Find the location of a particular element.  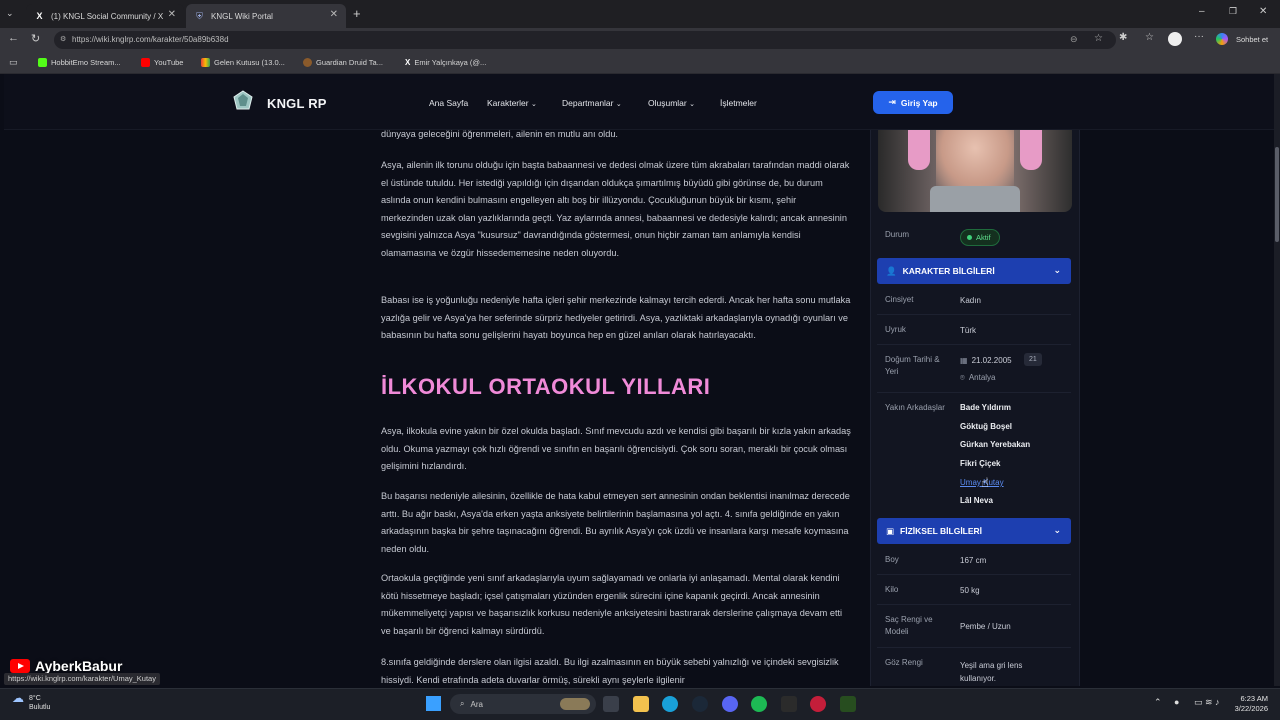

nationality-label: Uyruk is located at coordinates (895, 329).